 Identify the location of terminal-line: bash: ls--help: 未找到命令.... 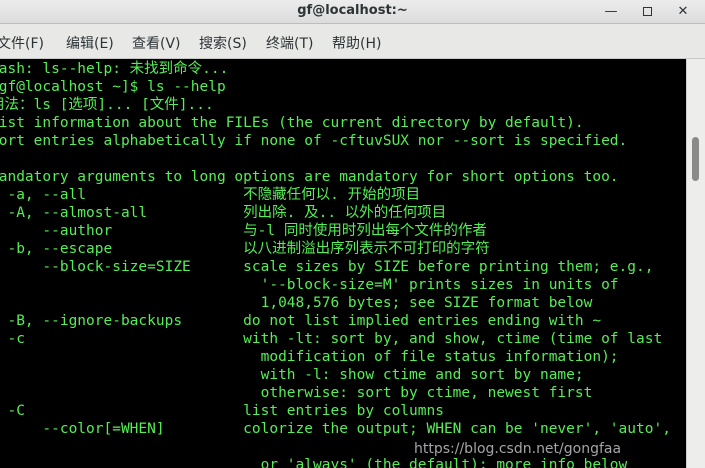
(114, 69).